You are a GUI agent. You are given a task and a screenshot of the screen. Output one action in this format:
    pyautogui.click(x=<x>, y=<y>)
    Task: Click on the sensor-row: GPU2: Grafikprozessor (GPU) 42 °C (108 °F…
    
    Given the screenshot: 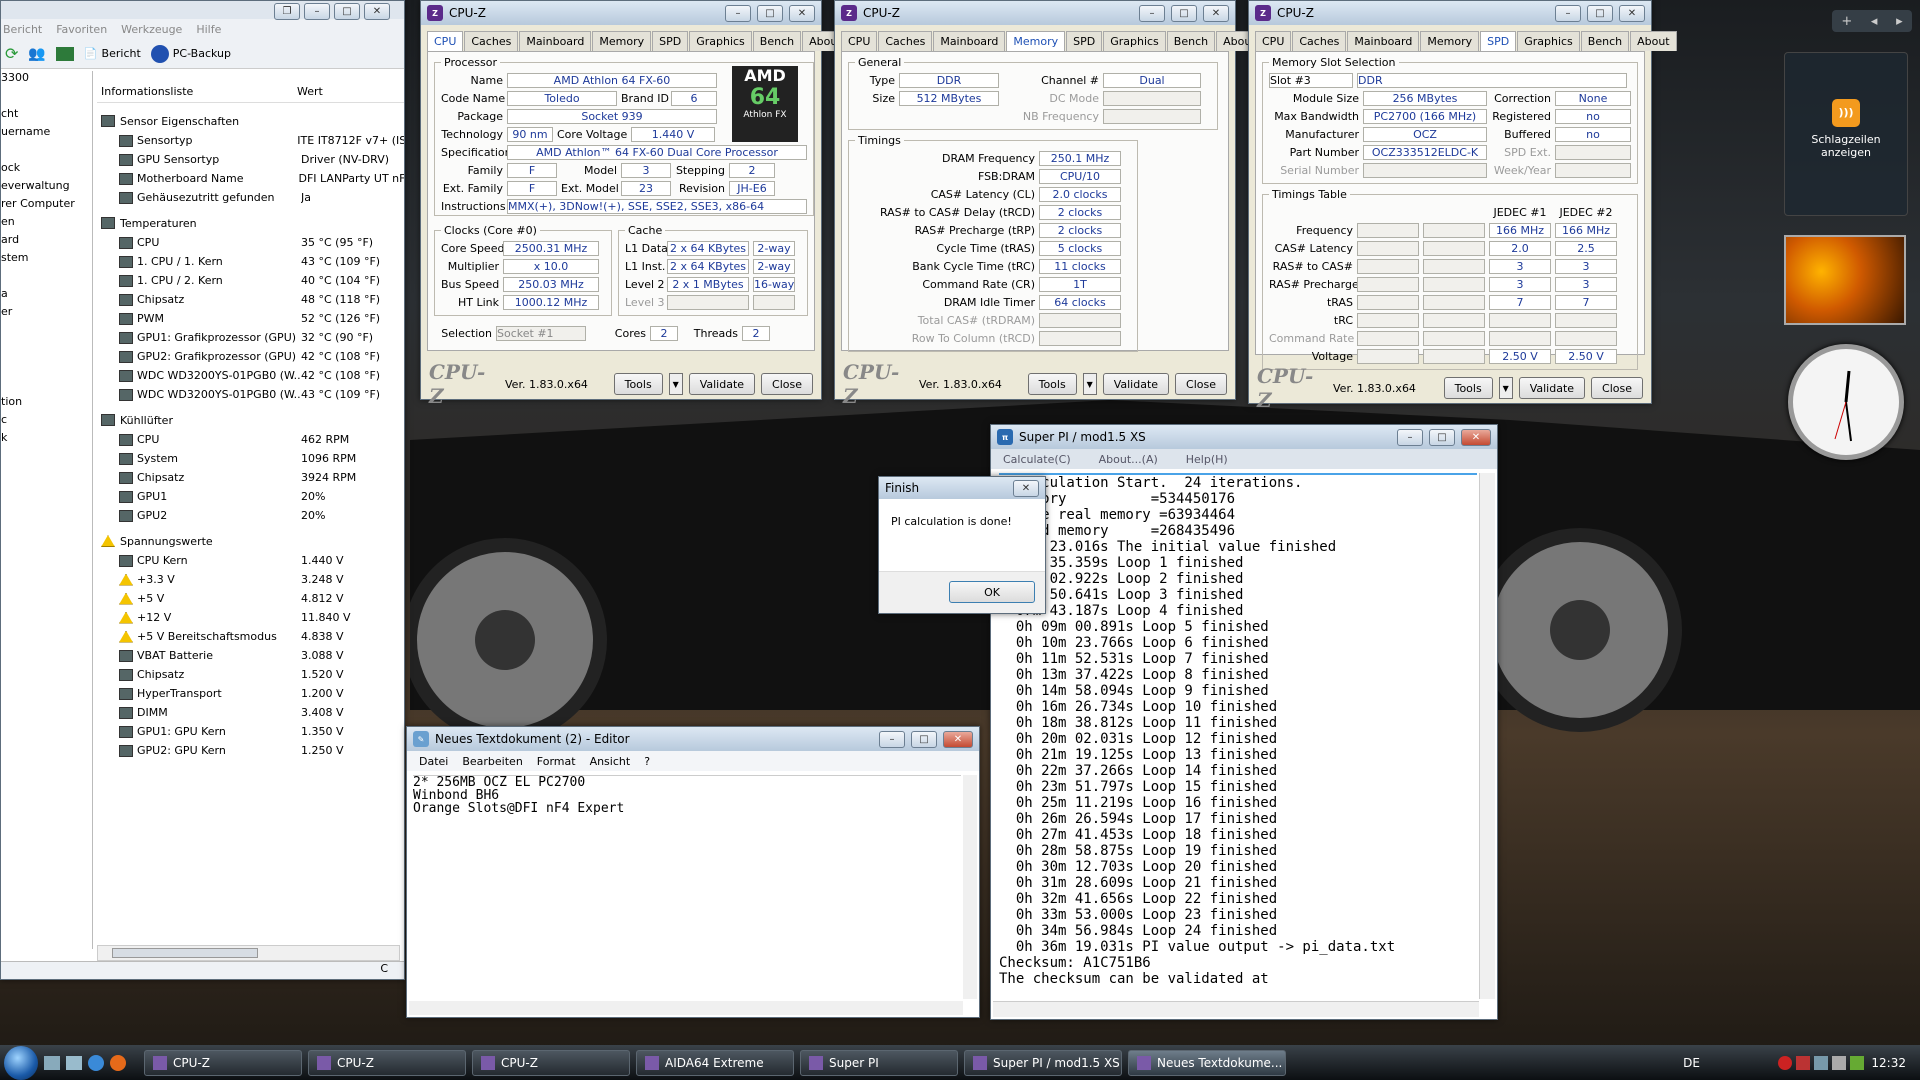 What is the action you would take?
    pyautogui.click(x=252, y=356)
    